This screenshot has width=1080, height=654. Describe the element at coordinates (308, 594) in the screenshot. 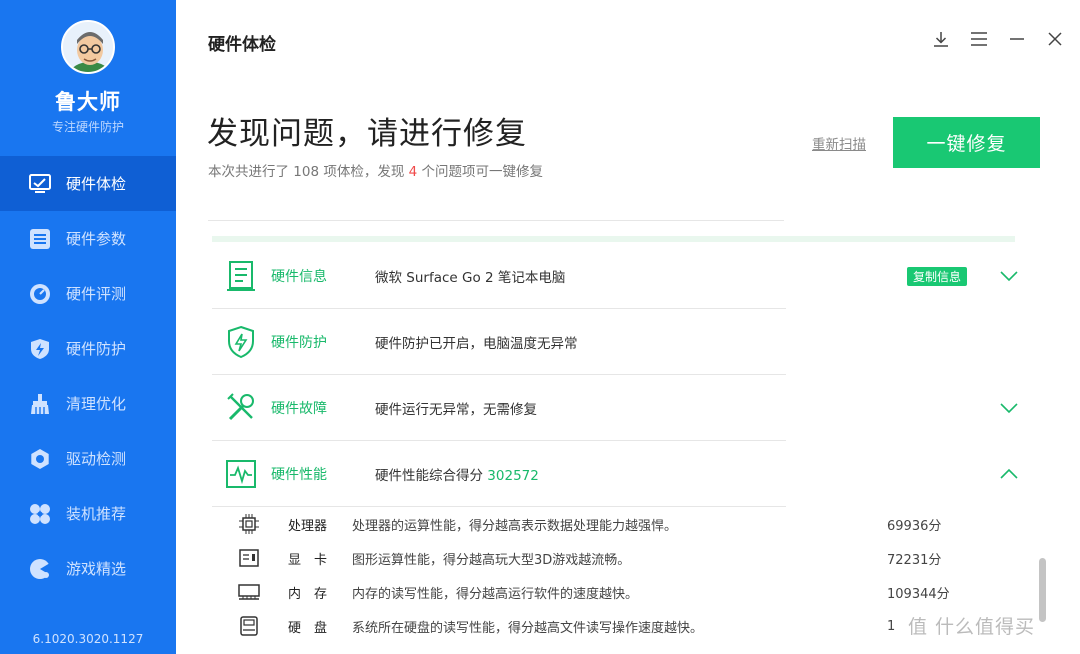

I see `row-name: 内 存` at that location.